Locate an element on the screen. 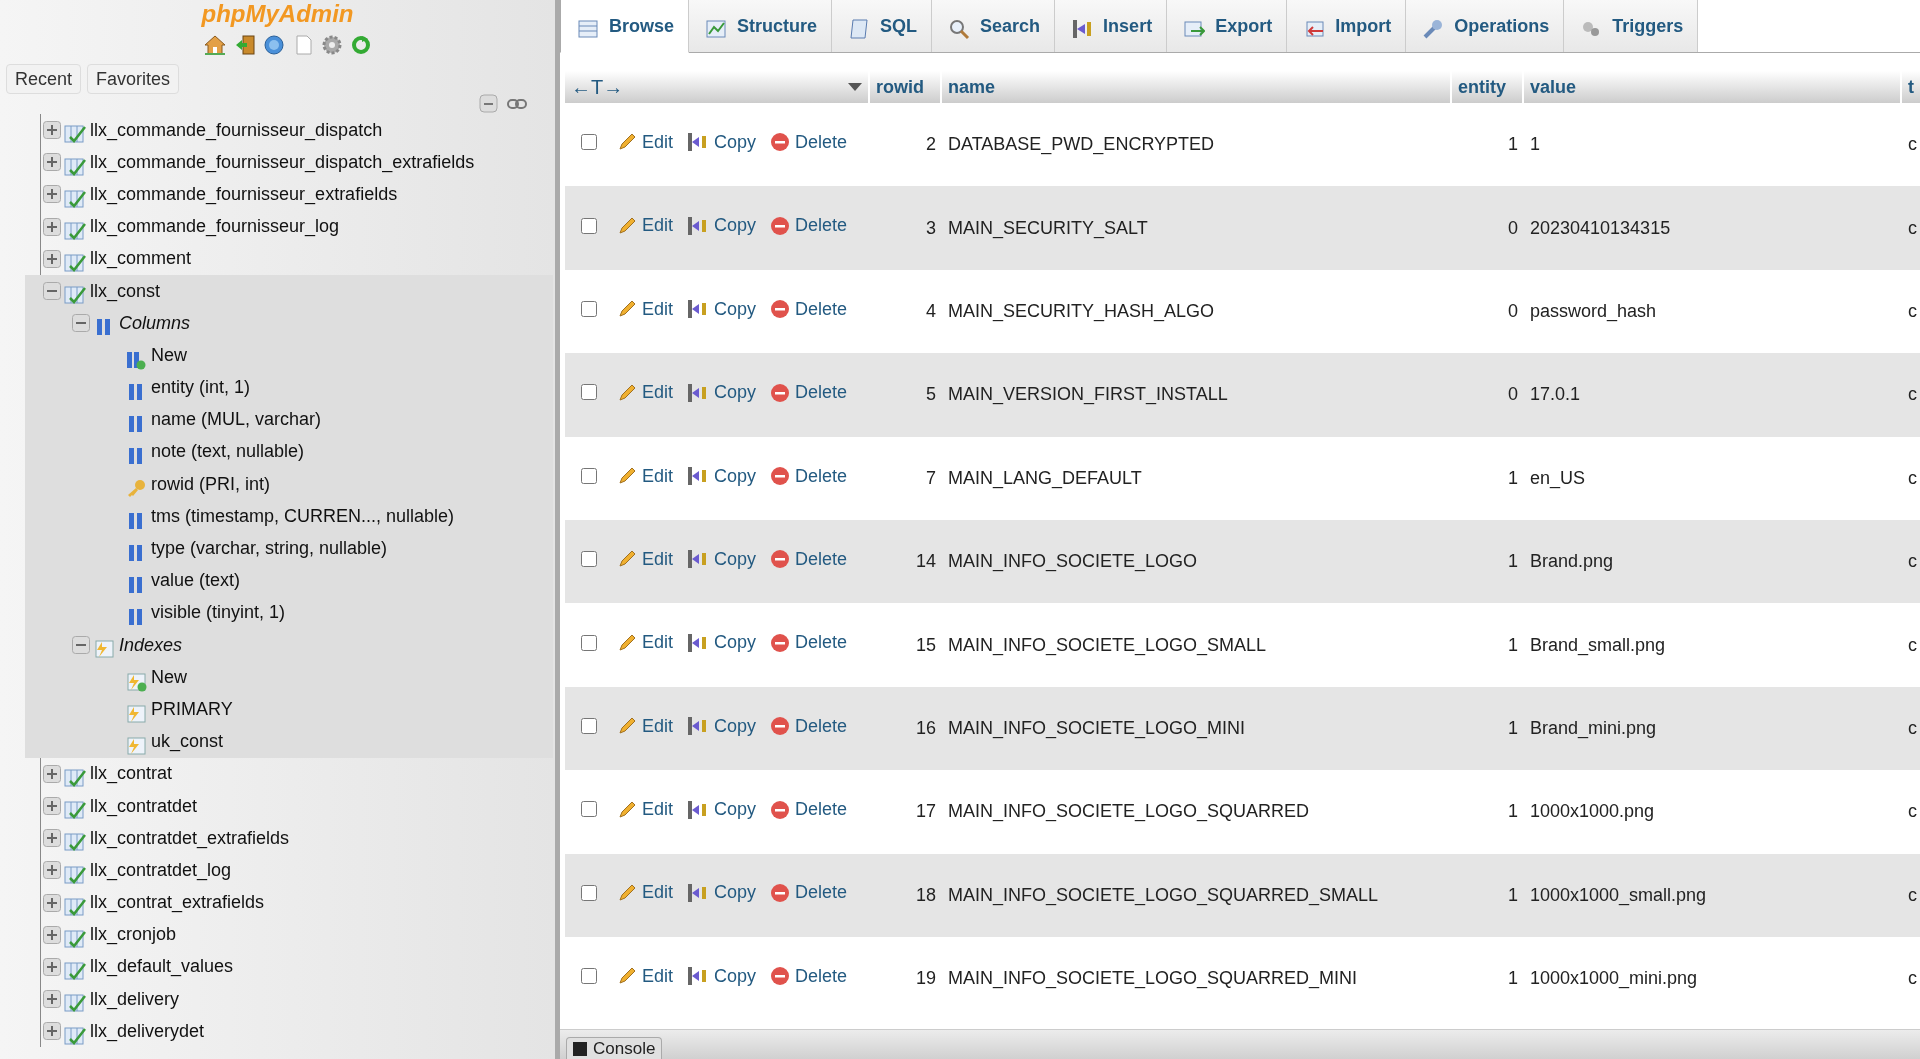 The height and width of the screenshot is (1059, 1920). column-header: name is located at coordinates (1197, 87).